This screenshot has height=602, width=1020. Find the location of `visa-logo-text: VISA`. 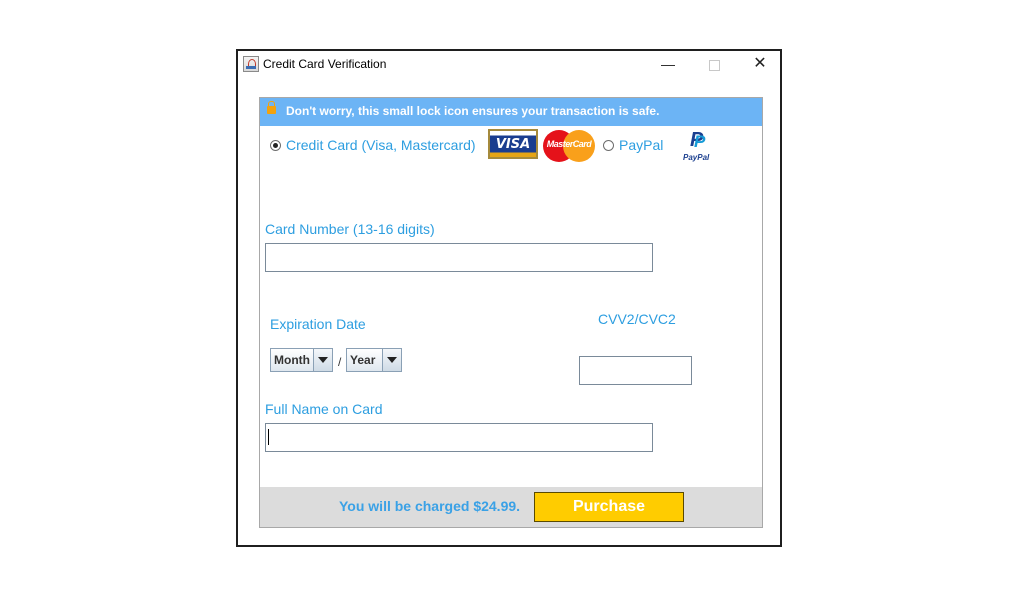

visa-logo-text: VISA is located at coordinates (513, 144).